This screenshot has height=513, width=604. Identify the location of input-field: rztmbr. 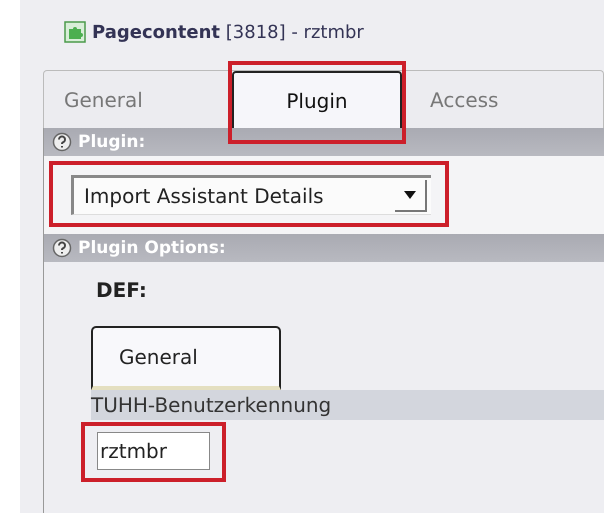
(153, 451).